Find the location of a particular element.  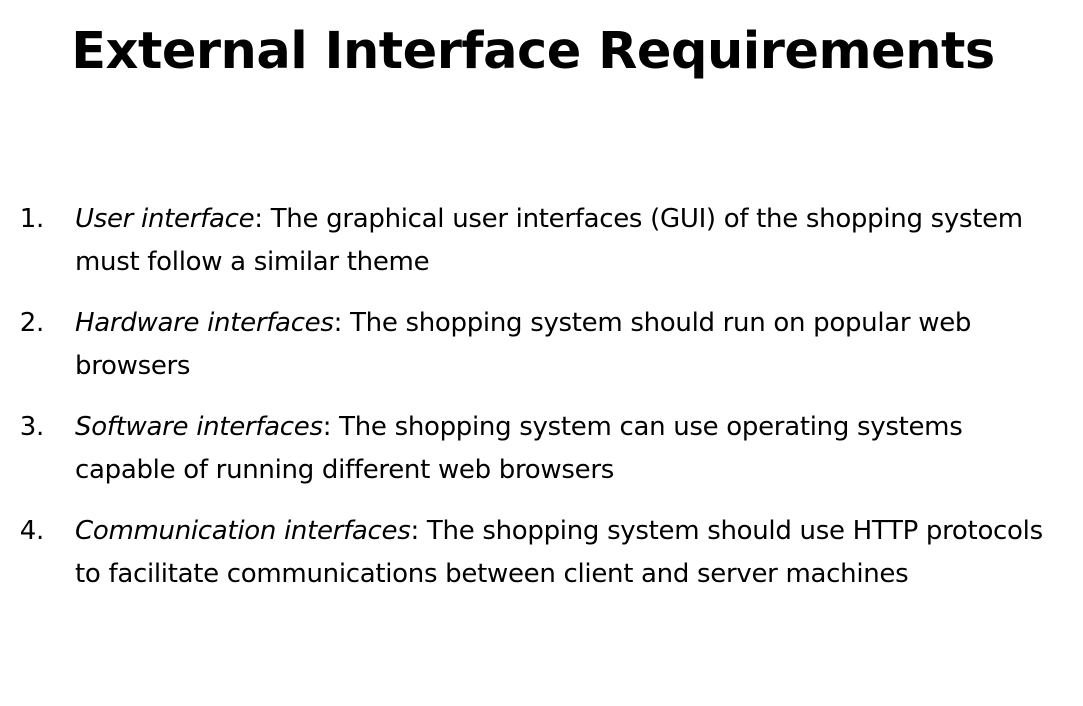

slide-title: External Interface Requirements is located at coordinates (533, 51).